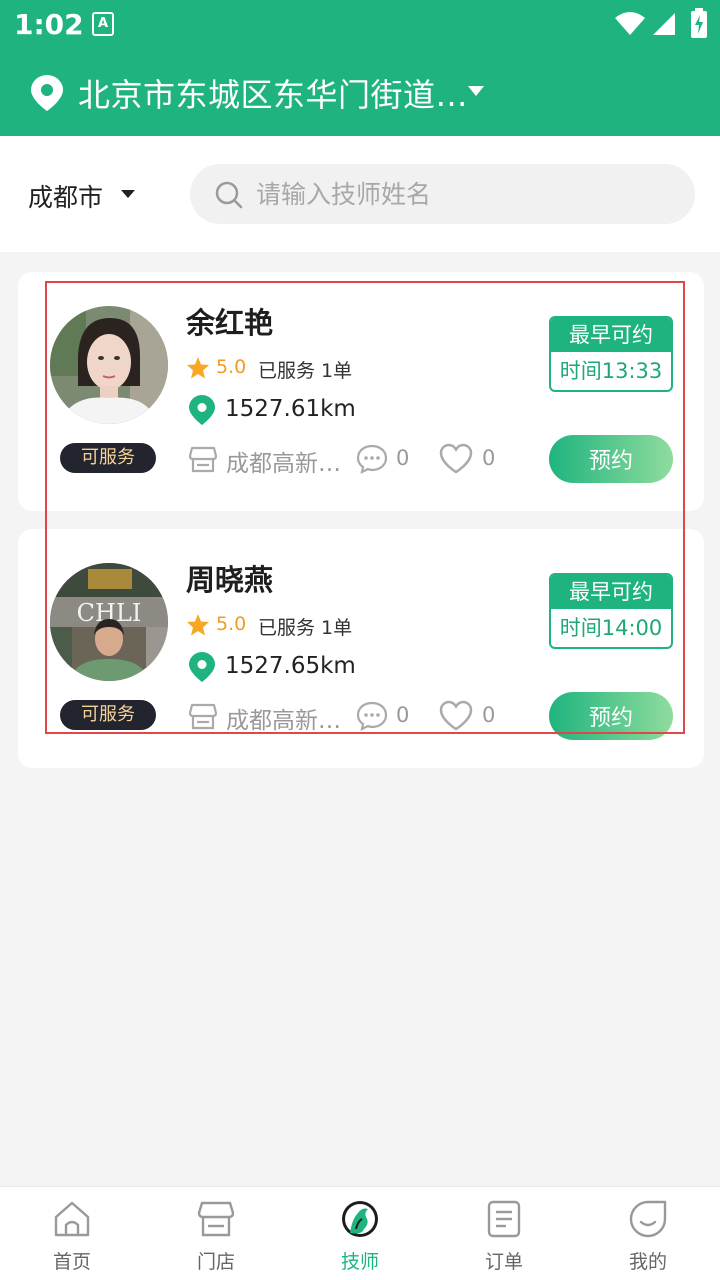 Image resolution: width=720 pixels, height=1280 pixels. What do you see at coordinates (630, 23) in the screenshot?
I see `wifi-icon` at bounding box center [630, 23].